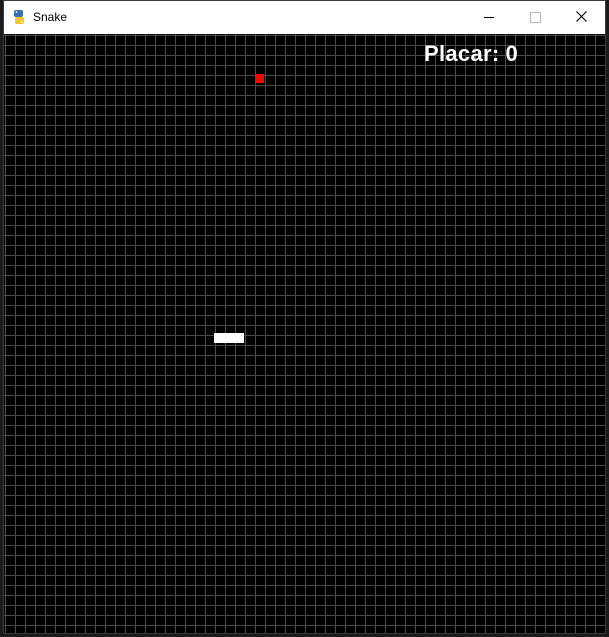 The image size is (609, 637). I want to click on score-value: 0, so click(512, 53).